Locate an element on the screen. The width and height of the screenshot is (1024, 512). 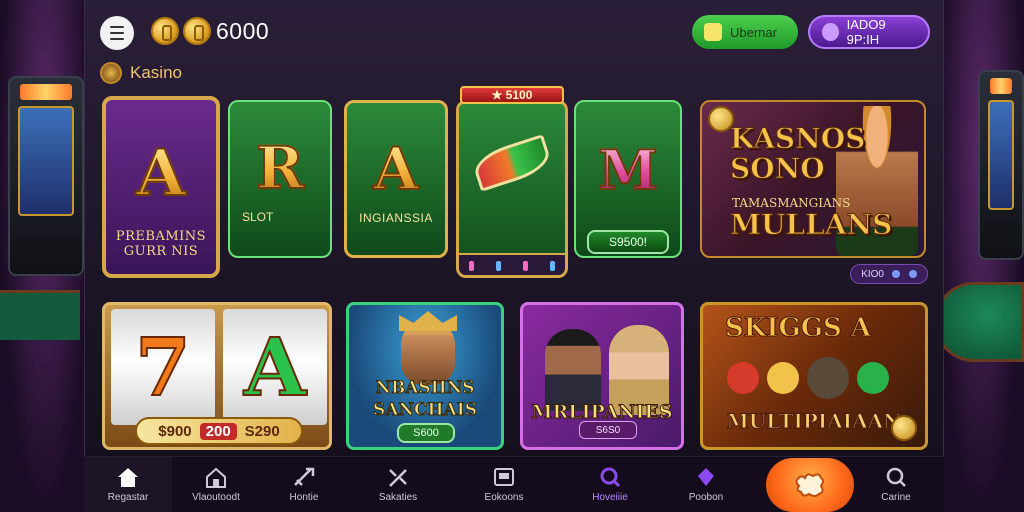
gem-icon is located at coordinates (830, 32).